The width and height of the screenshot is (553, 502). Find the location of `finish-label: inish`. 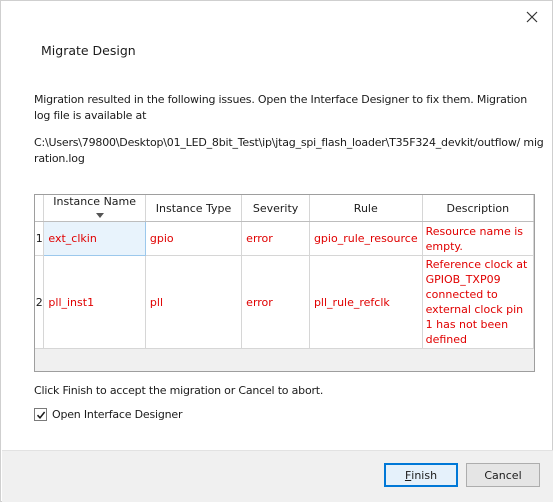

finish-label: inish is located at coordinates (424, 475).